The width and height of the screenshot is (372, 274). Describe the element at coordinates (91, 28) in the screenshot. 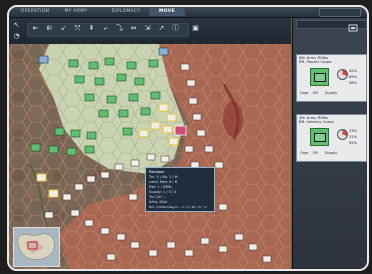

I see `order-icon-5: ⇞` at that location.